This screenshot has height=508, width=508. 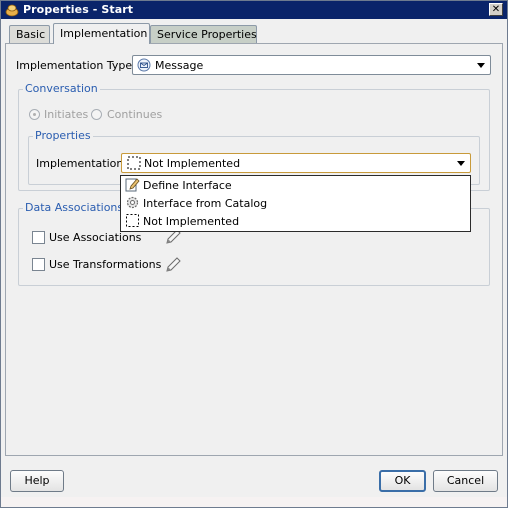 I want to click on implementation-label: Implementation:, so click(x=82, y=163).